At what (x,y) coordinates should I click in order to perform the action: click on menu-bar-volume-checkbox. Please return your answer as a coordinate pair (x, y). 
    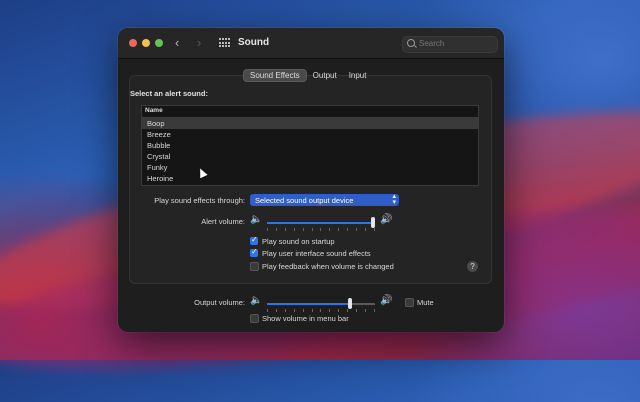
    Looking at the image, I should click on (254, 318).